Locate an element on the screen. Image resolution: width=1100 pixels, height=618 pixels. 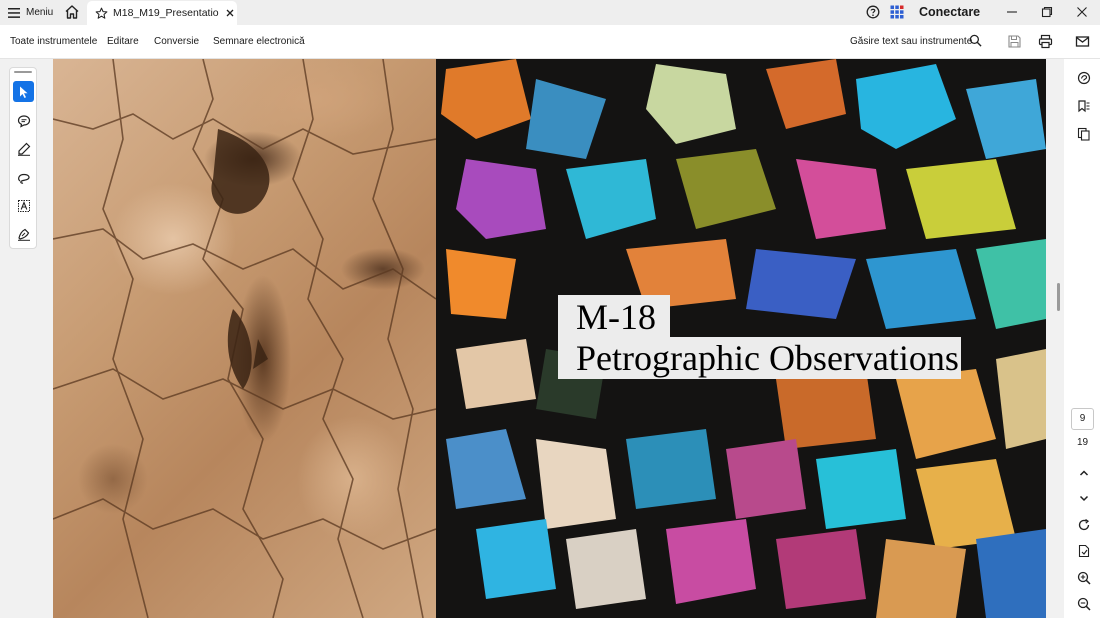
close-window-icon is located at coordinates (1082, 12).